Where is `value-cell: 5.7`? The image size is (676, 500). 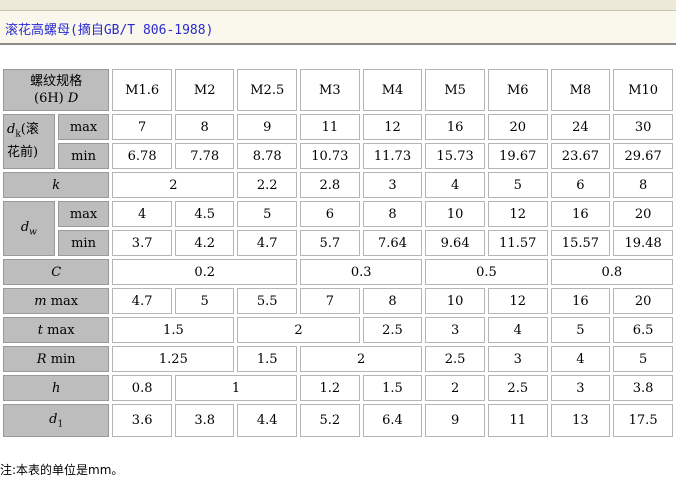
value-cell: 5.7 is located at coordinates (330, 243).